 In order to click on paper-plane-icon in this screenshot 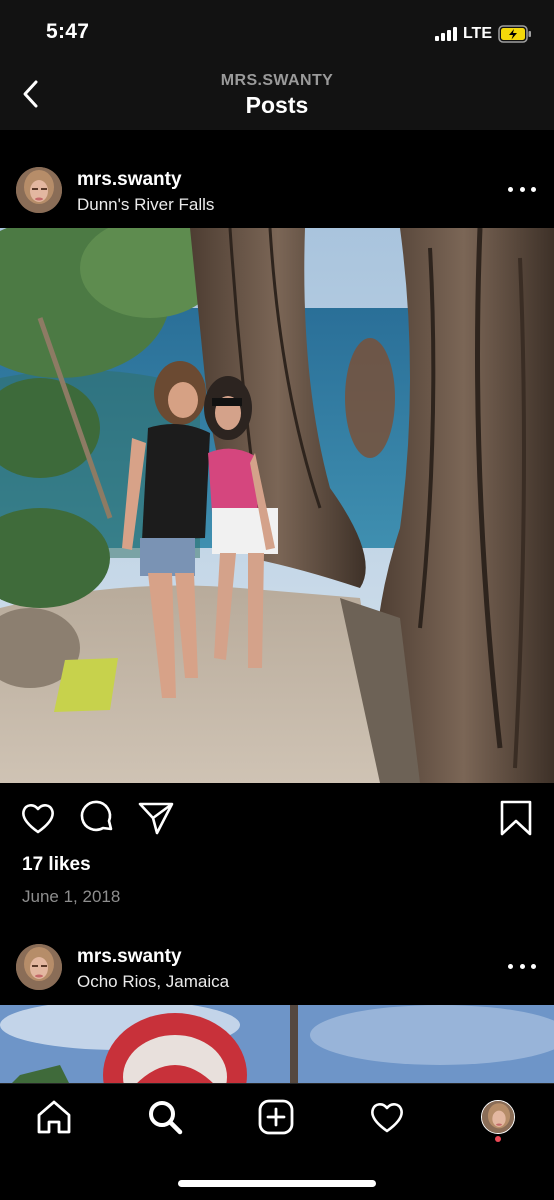, I will do `click(156, 818)`.